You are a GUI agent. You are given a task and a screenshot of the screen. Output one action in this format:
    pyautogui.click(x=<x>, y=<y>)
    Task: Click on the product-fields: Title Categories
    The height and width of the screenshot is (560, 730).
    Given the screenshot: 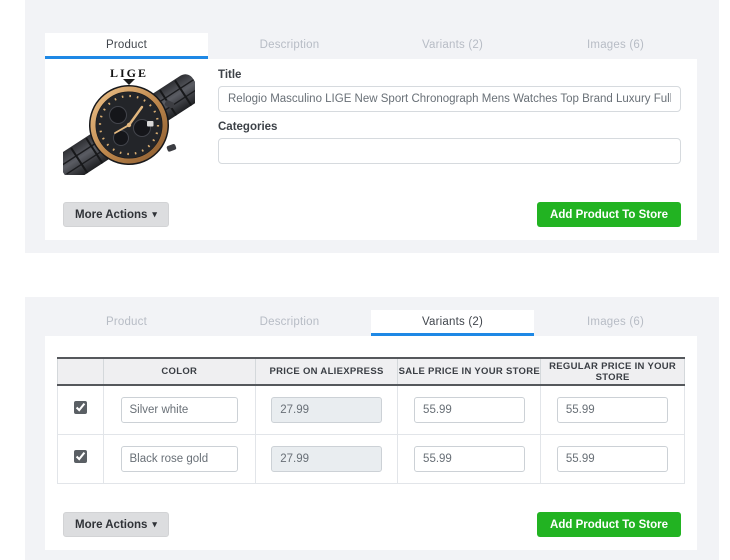 What is the action you would take?
    pyautogui.click(x=449, y=116)
    